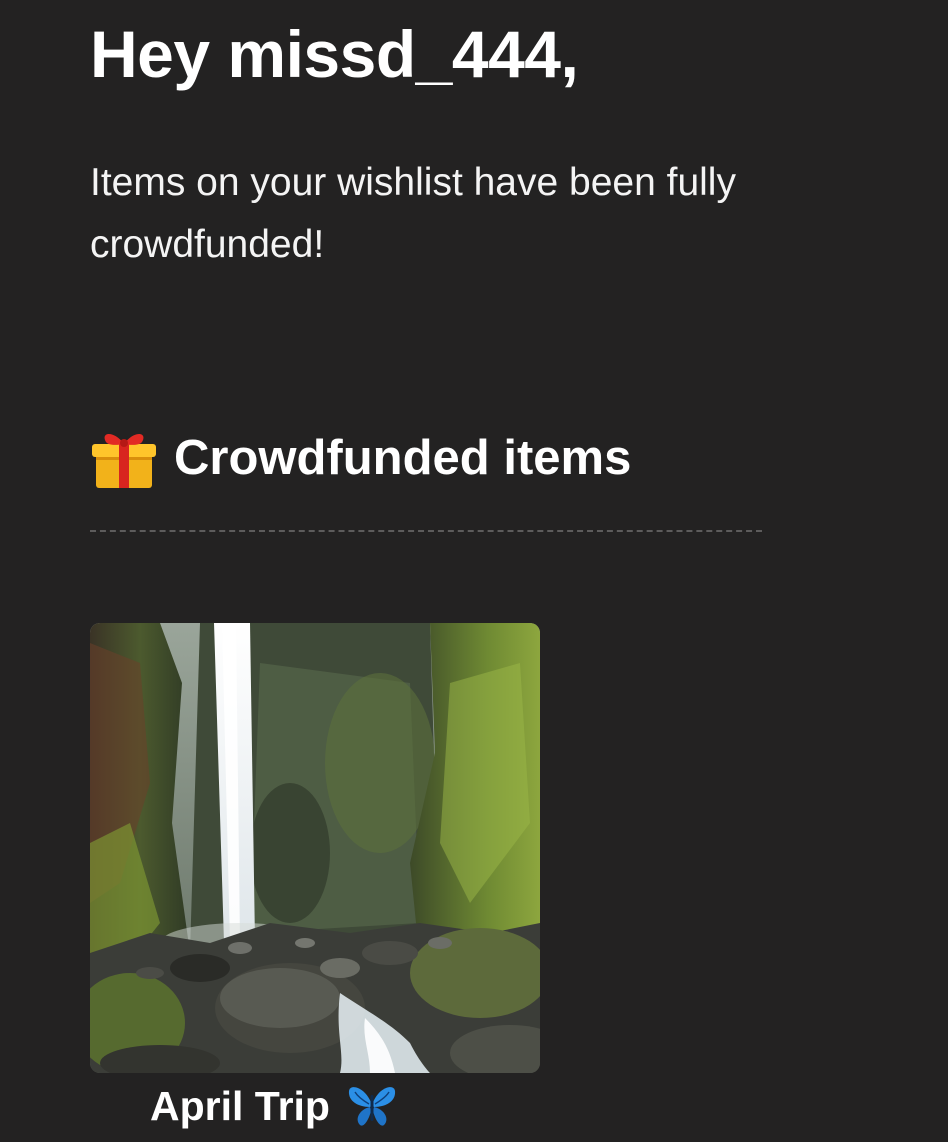 This screenshot has width=948, height=1142. What do you see at coordinates (403, 458) in the screenshot?
I see `section-title: Crowdfunded items` at bounding box center [403, 458].